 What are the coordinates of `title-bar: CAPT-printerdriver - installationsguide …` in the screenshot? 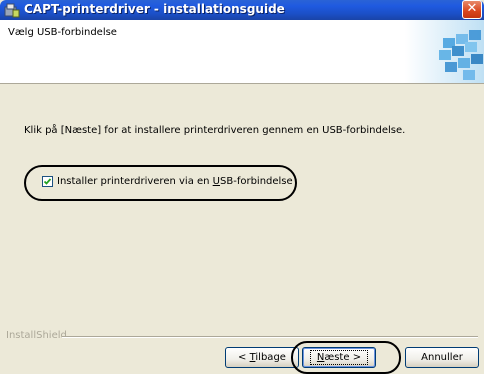 It's located at (242, 10).